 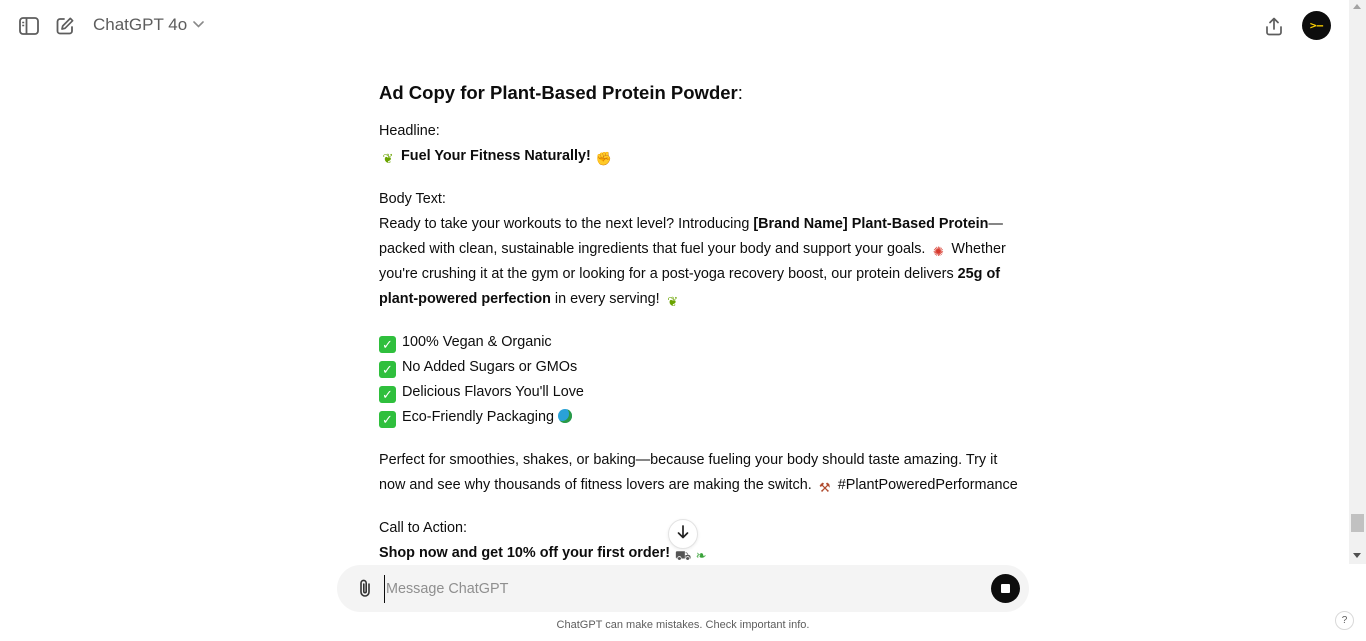 I want to click on headline-label: Headline:, so click(x=409, y=131).